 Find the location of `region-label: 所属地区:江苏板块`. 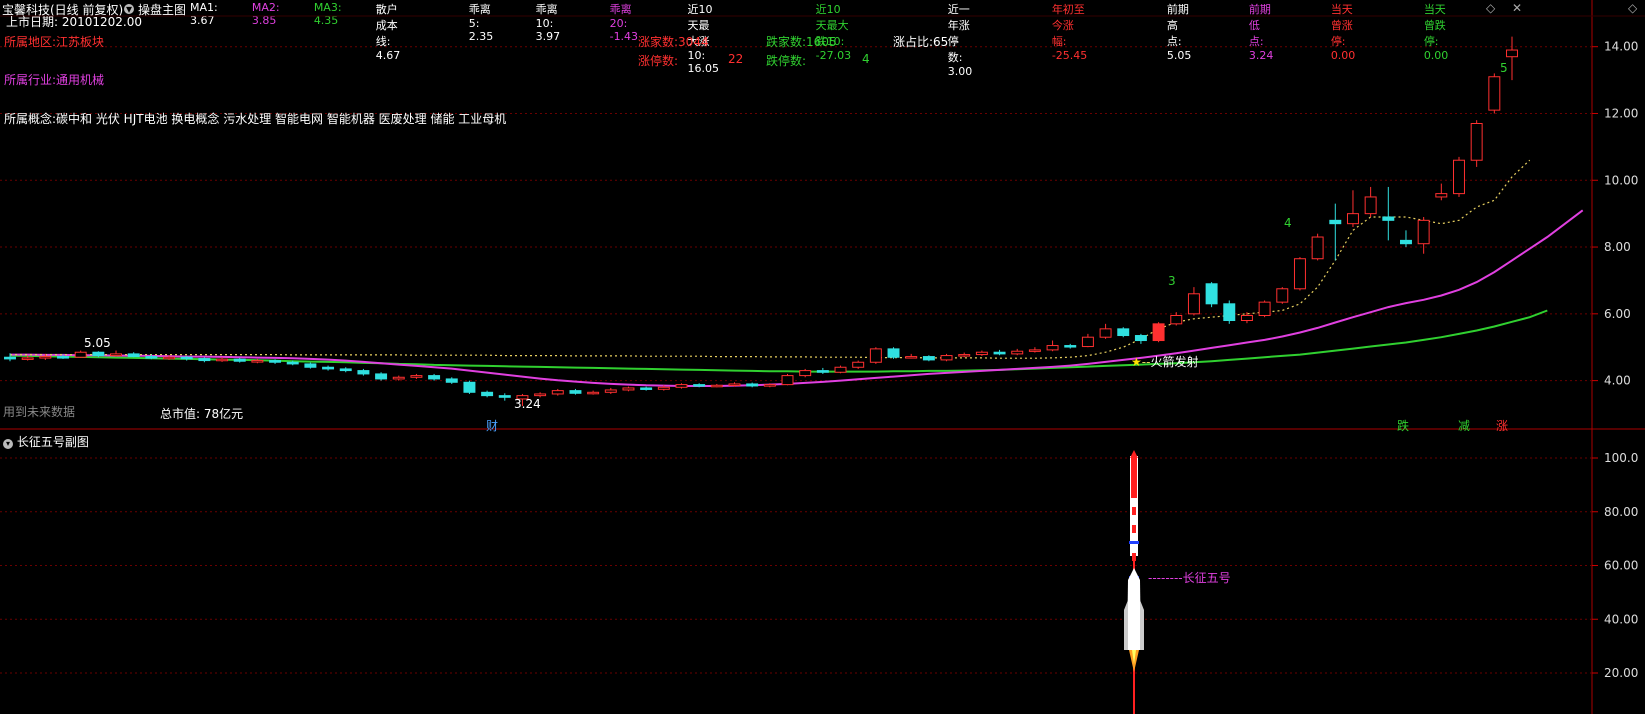

region-label: 所属地区:江苏板块 is located at coordinates (54, 42).